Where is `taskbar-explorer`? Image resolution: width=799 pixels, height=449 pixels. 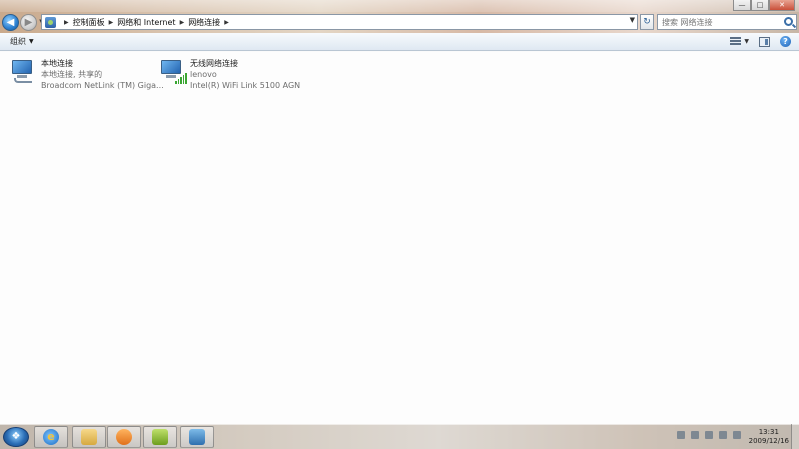
taskbar-explorer is located at coordinates (89, 437).